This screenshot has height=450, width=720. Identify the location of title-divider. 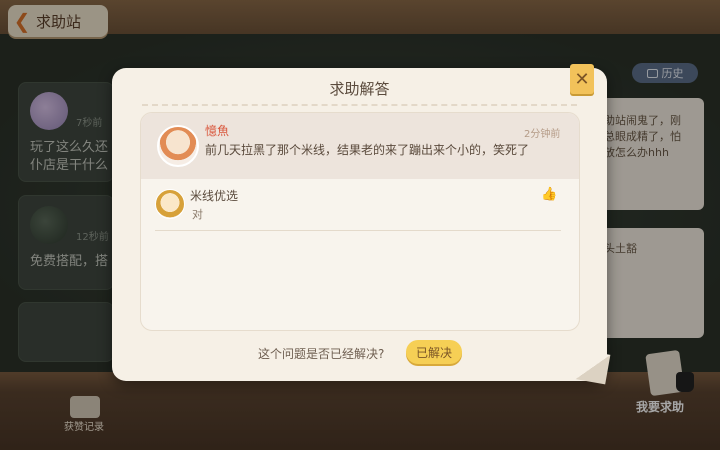
(359, 105).